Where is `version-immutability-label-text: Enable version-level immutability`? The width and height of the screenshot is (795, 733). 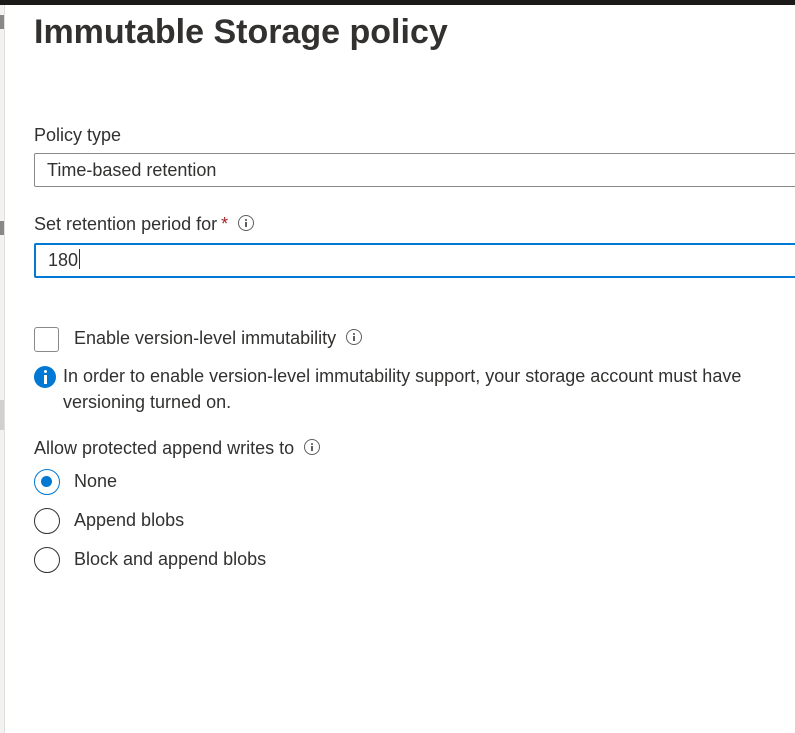
version-immutability-label-text: Enable version-level immutability is located at coordinates (205, 338).